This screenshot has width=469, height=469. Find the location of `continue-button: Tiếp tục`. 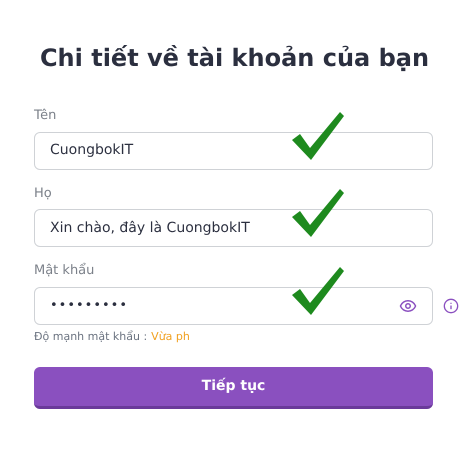

continue-button: Tiếp tục is located at coordinates (233, 388).